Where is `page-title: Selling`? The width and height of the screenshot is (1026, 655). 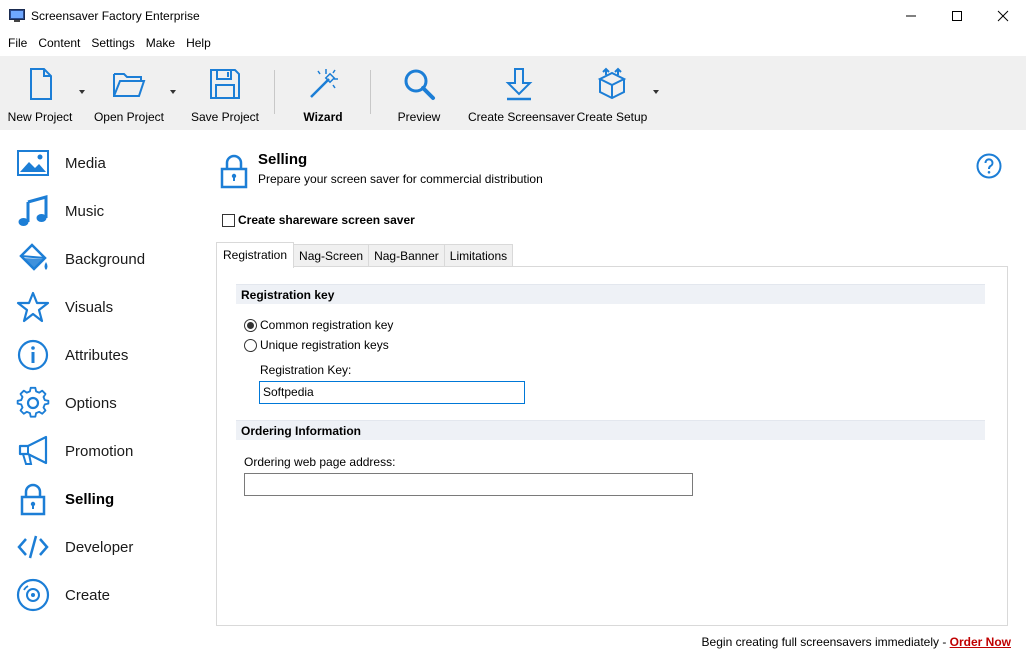
page-title: Selling is located at coordinates (283, 159).